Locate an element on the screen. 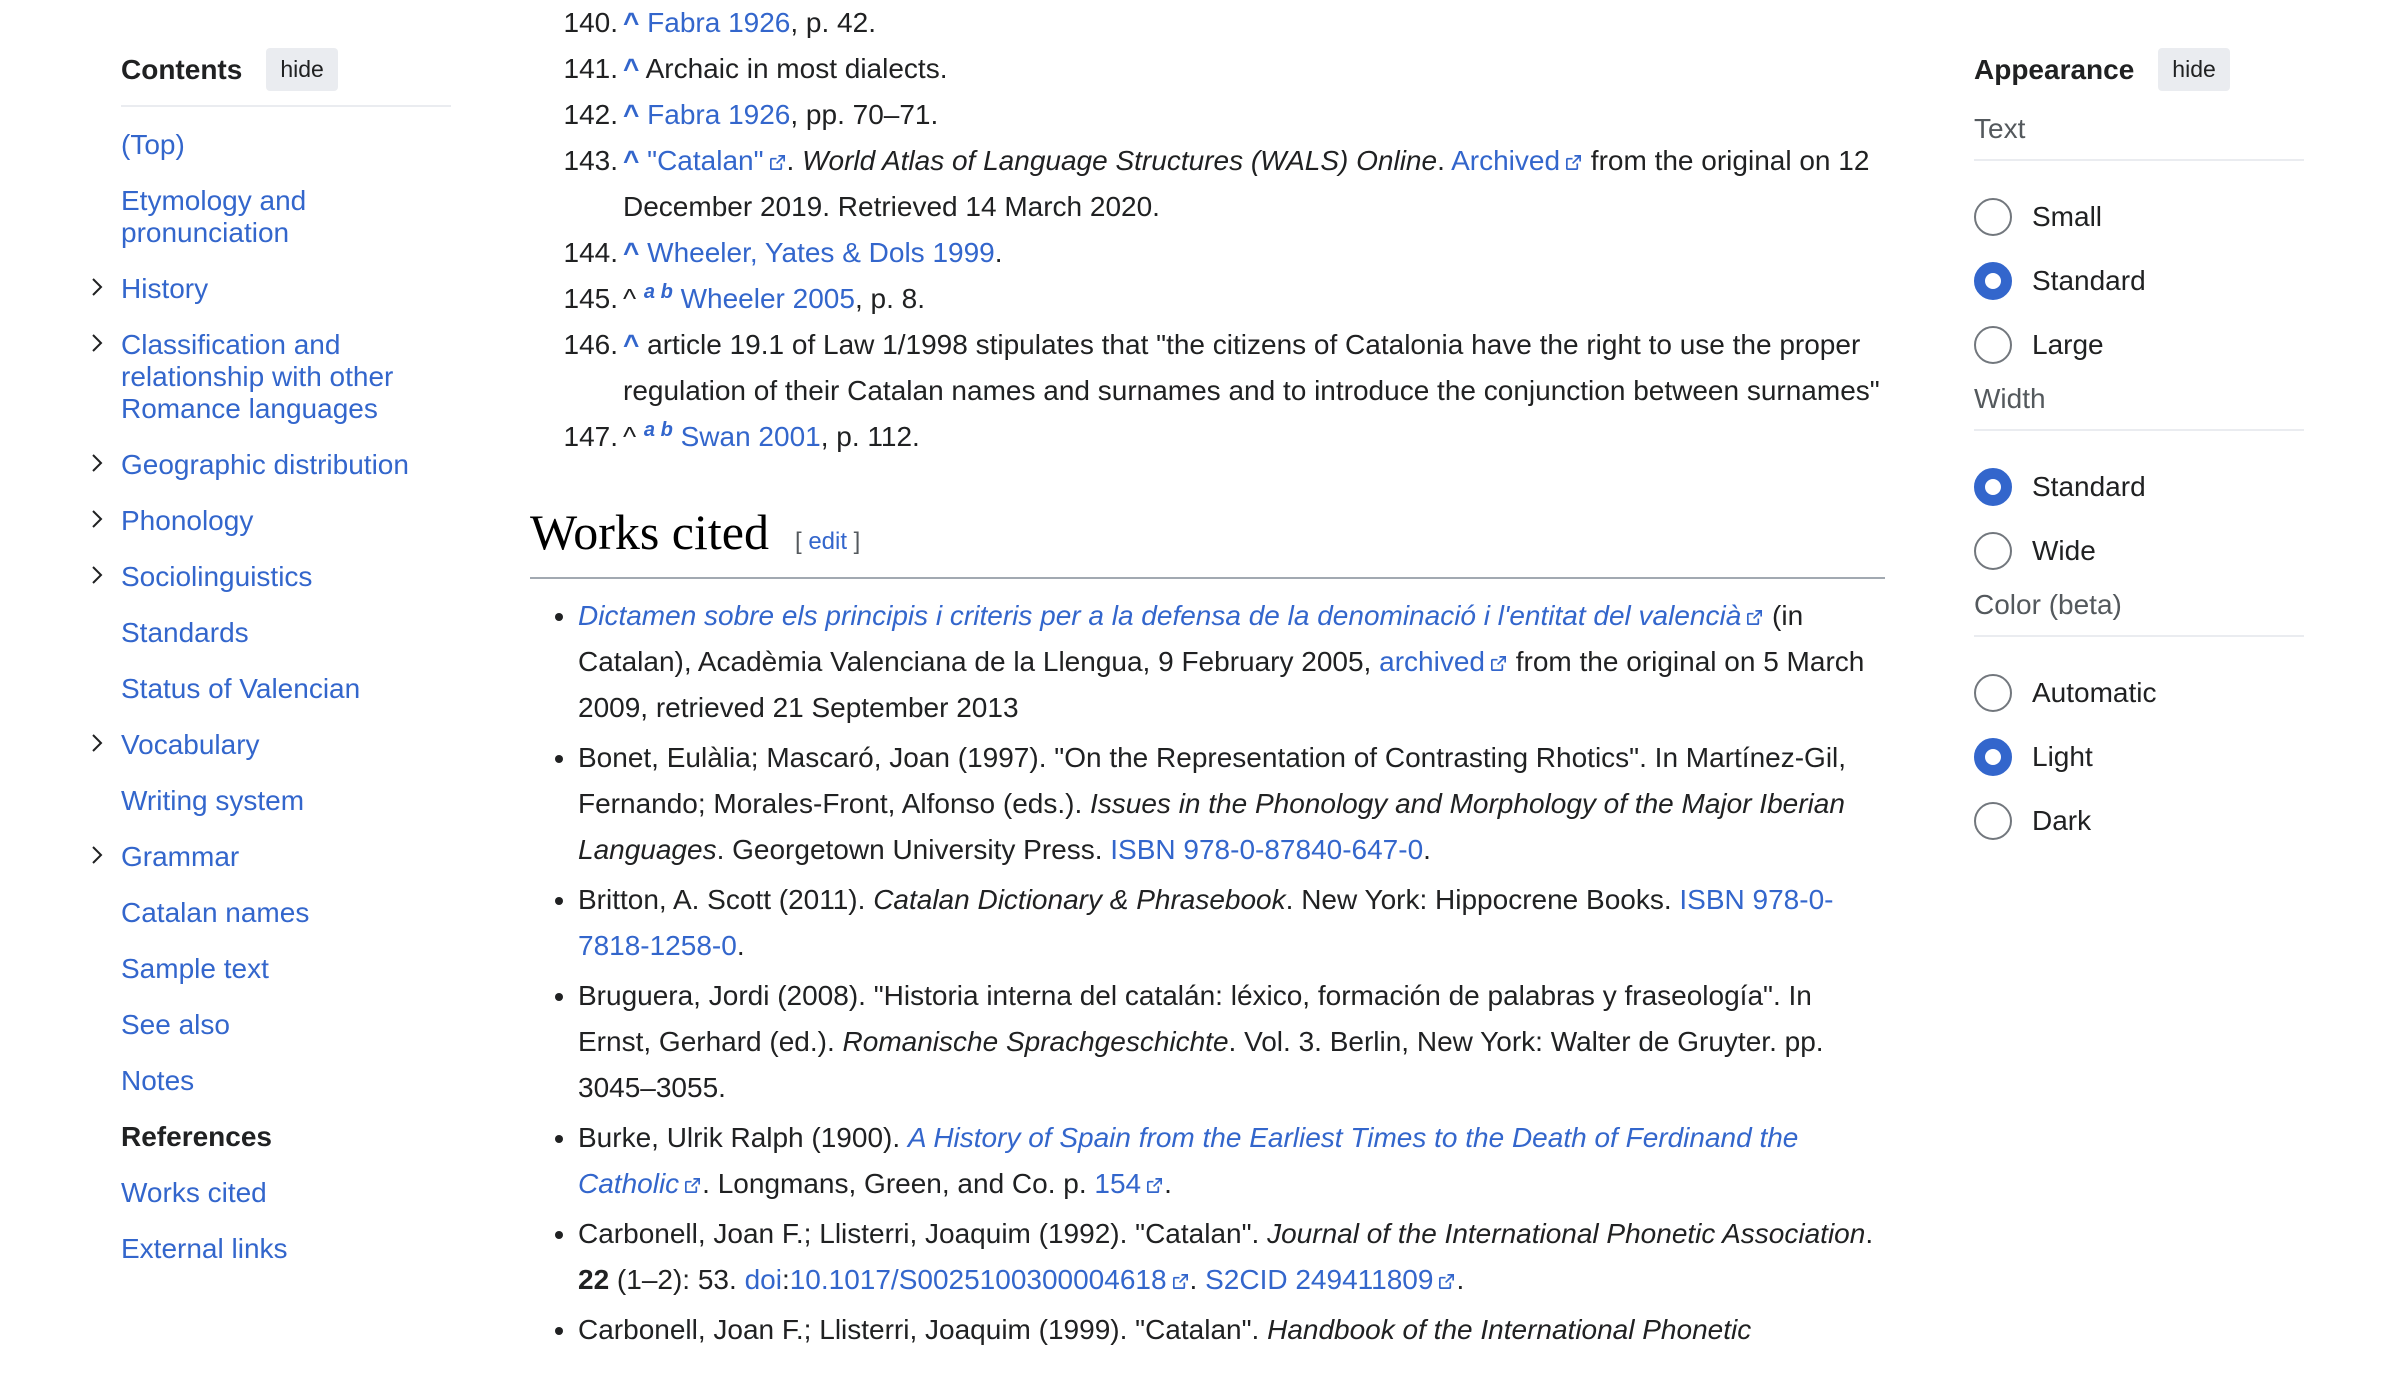 This screenshot has width=2400, height=1398. link-text: 154 is located at coordinates (1118, 1183).